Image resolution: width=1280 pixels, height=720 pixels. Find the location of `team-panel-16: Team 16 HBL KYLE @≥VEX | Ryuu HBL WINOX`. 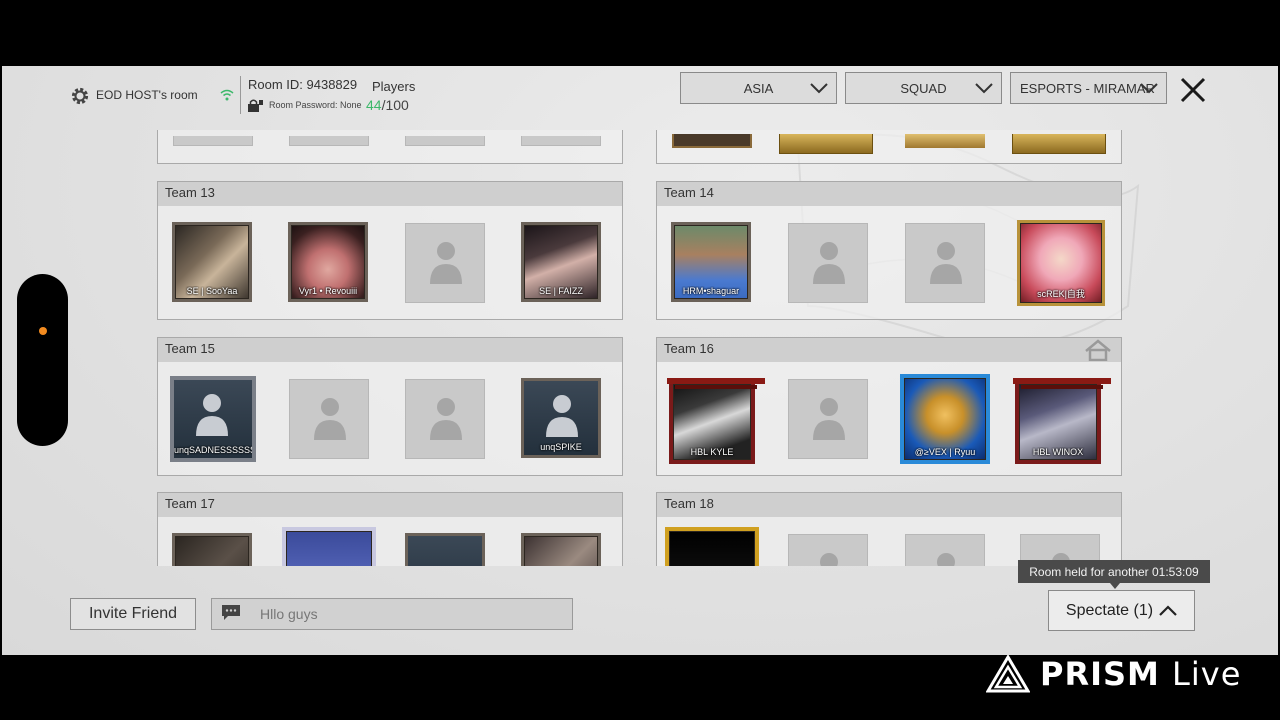

team-panel-16: Team 16 HBL KYLE @≥VEX | Ryuu HBL WINOX is located at coordinates (889, 406).